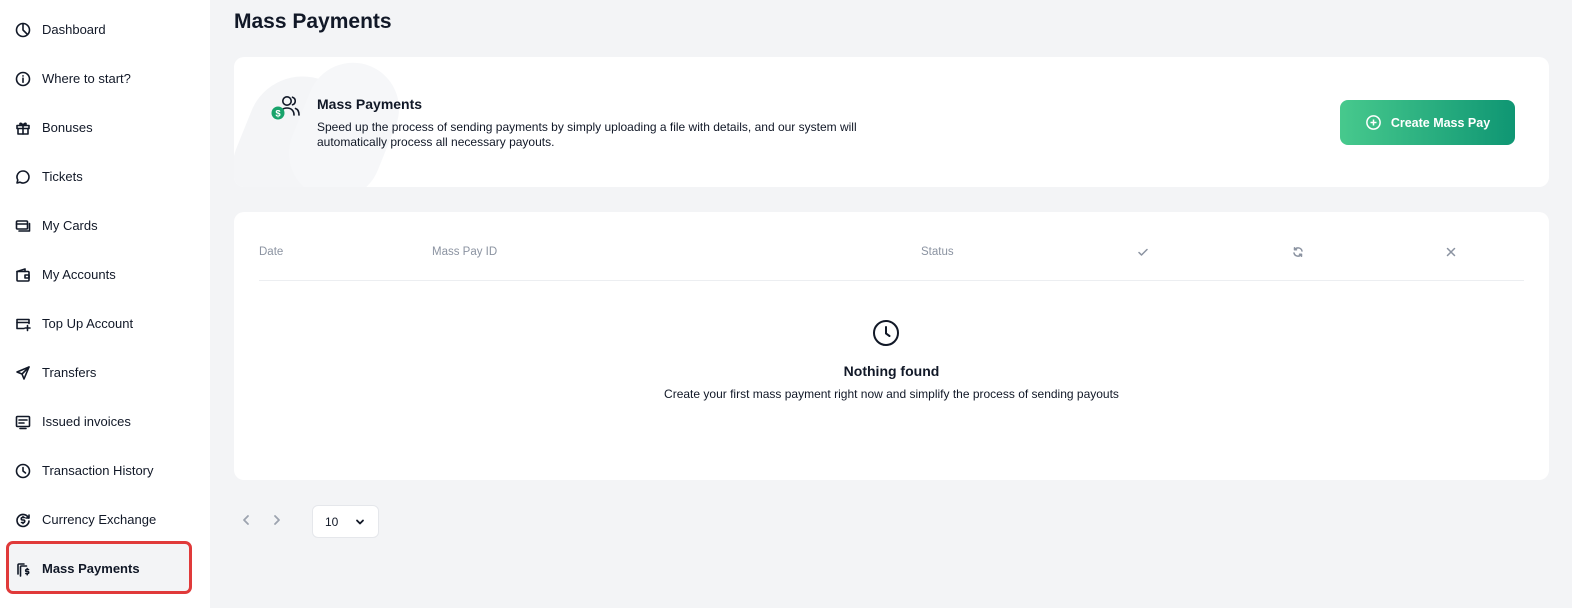 The height and width of the screenshot is (608, 1572). I want to click on mass-payments-icon, so click(23, 569).